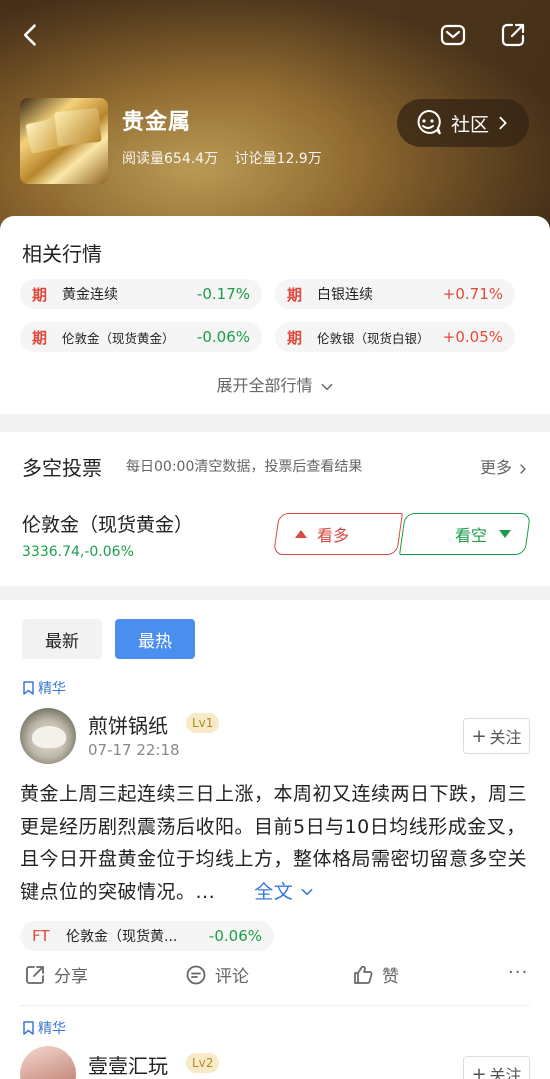  Describe the element at coordinates (278, 159) in the screenshot. I see `discuss-count: 讨论量12.9万` at that location.